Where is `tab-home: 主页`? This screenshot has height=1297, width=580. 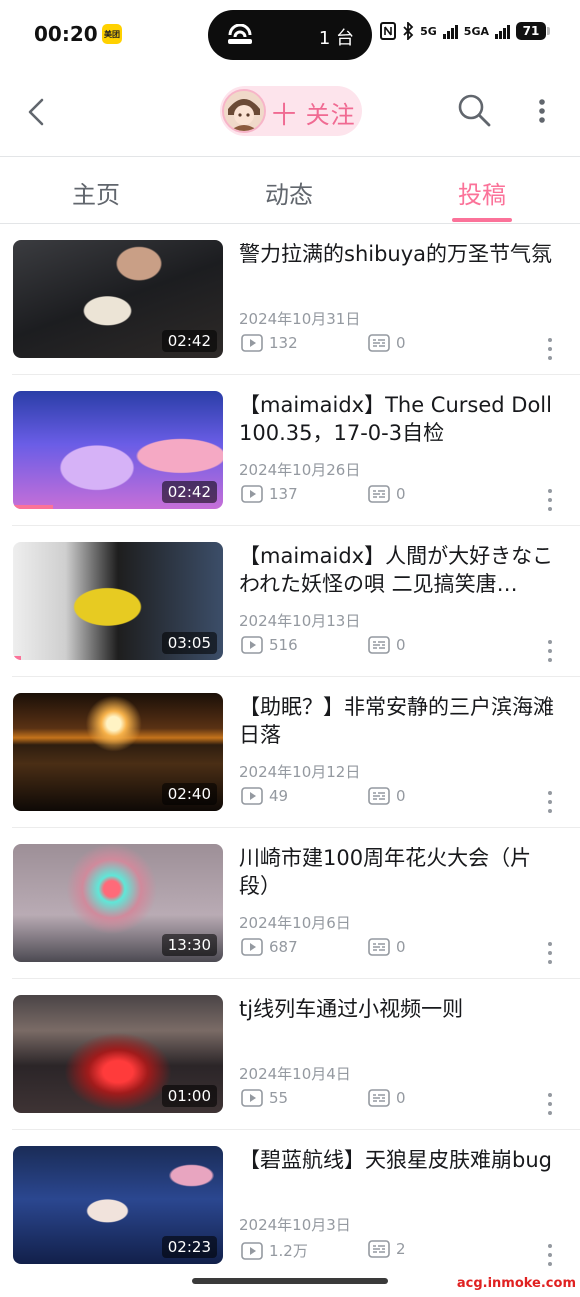
tab-home: 主页 is located at coordinates (96, 192).